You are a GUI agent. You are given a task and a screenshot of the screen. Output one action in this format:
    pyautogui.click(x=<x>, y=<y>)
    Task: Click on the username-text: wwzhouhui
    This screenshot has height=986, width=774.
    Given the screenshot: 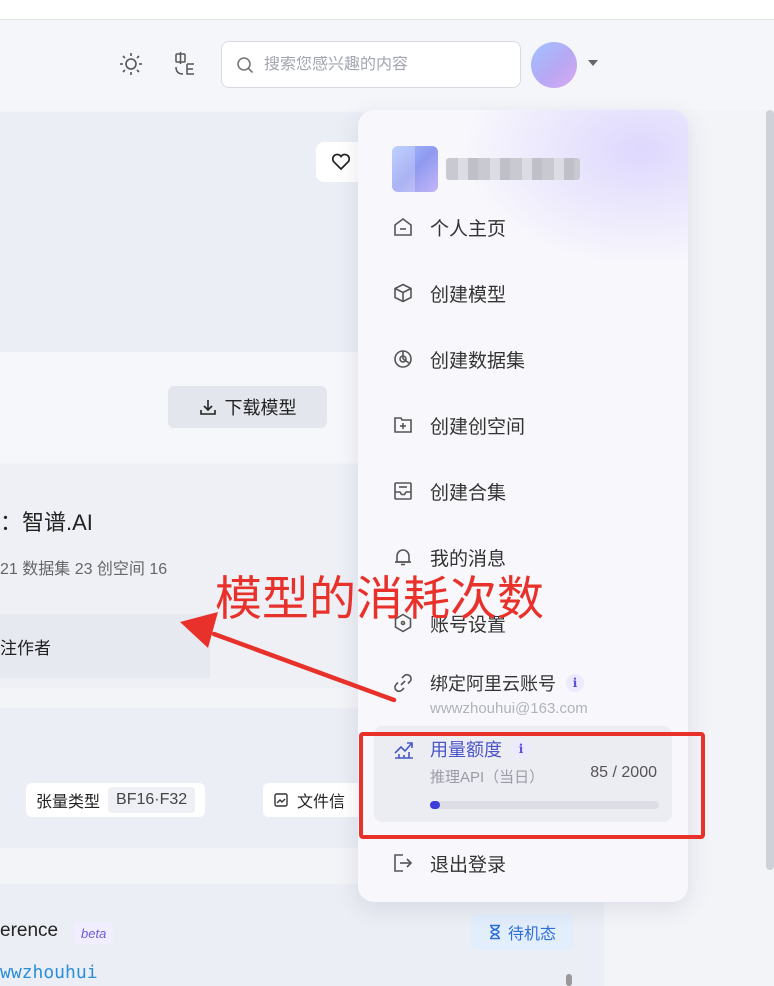 What is the action you would take?
    pyautogui.click(x=49, y=972)
    